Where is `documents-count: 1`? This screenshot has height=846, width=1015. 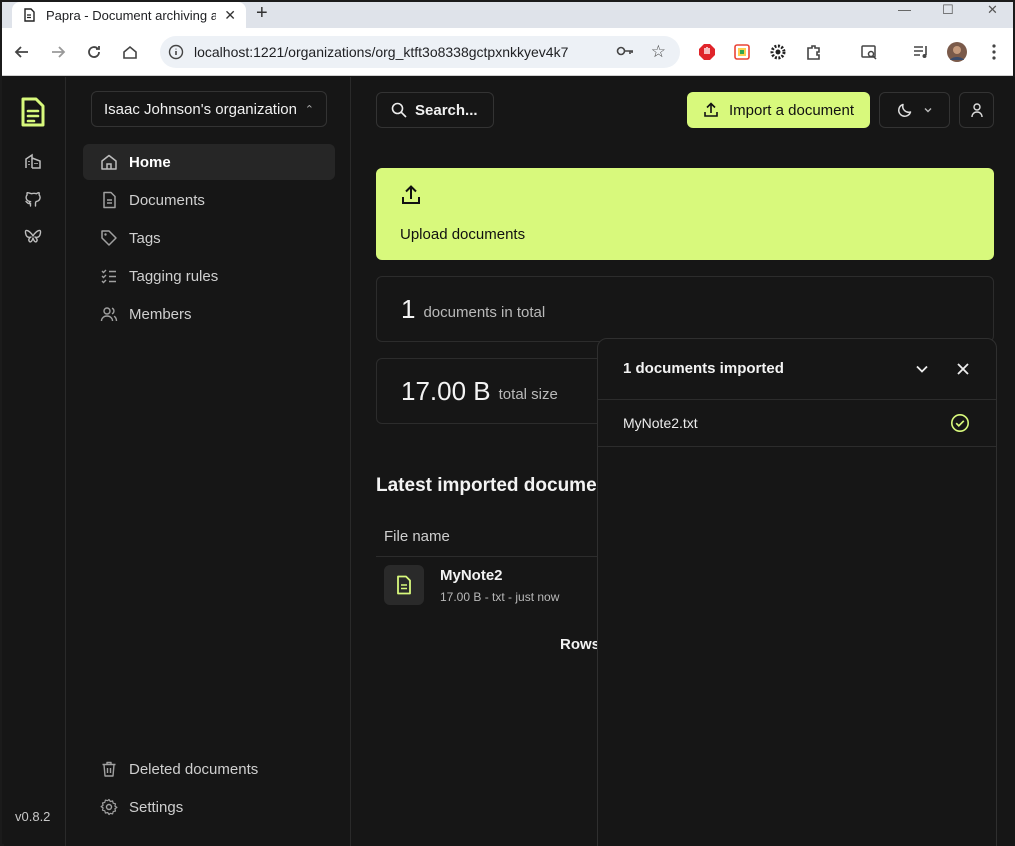 documents-count: 1 is located at coordinates (408, 308).